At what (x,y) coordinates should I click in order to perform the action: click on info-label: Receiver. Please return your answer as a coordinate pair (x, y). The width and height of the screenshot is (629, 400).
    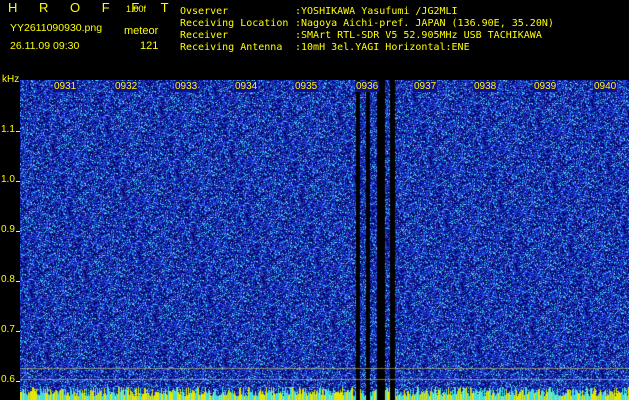
    Looking at the image, I should click on (204, 35).